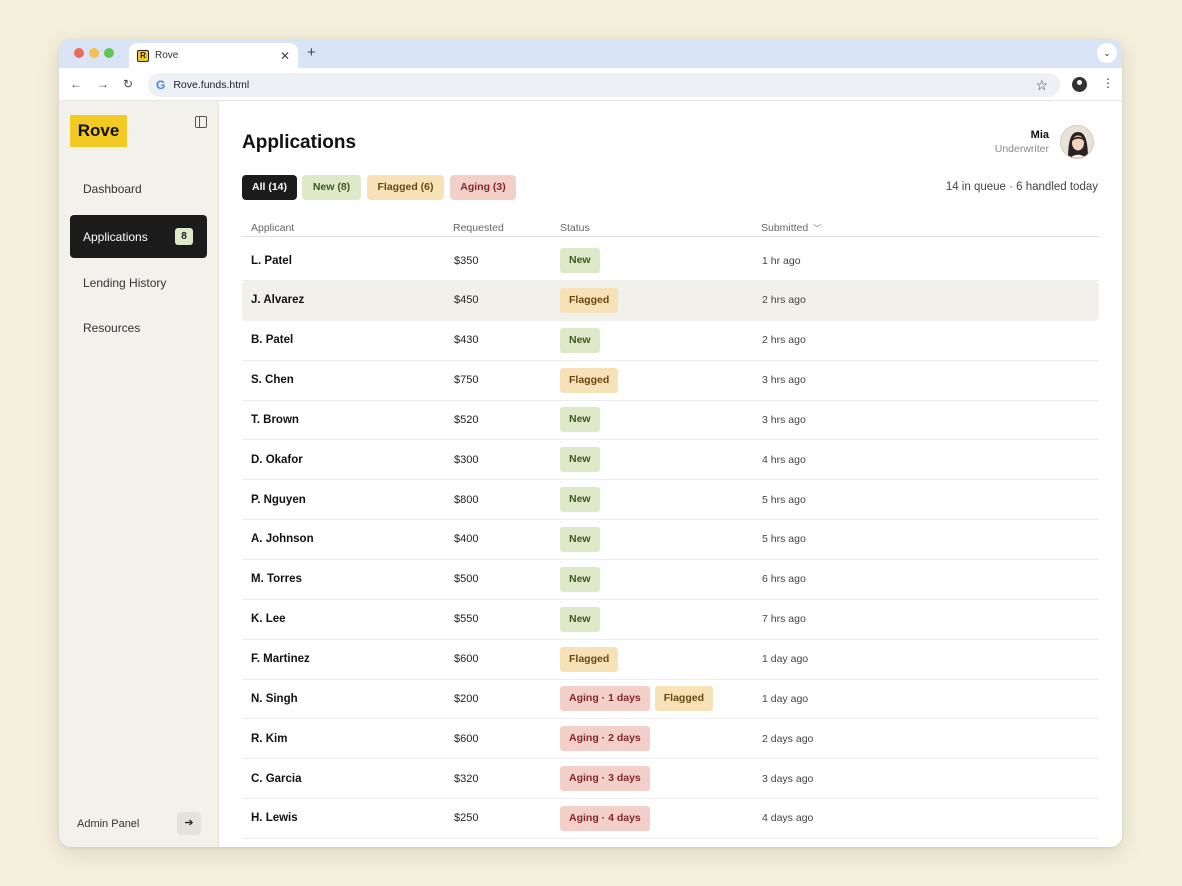 The image size is (1182, 886). Describe the element at coordinates (143, 55) in the screenshot. I see `favicon-icon: R` at that location.